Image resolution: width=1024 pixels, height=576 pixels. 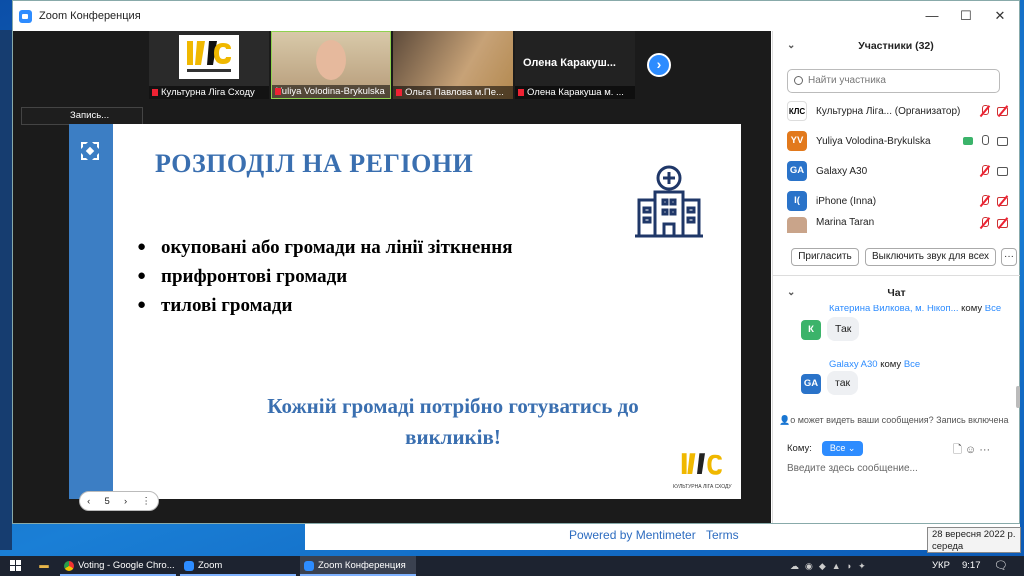 What do you see at coordinates (88, 501) in the screenshot?
I see `prev-slide-button: ‹` at bounding box center [88, 501].